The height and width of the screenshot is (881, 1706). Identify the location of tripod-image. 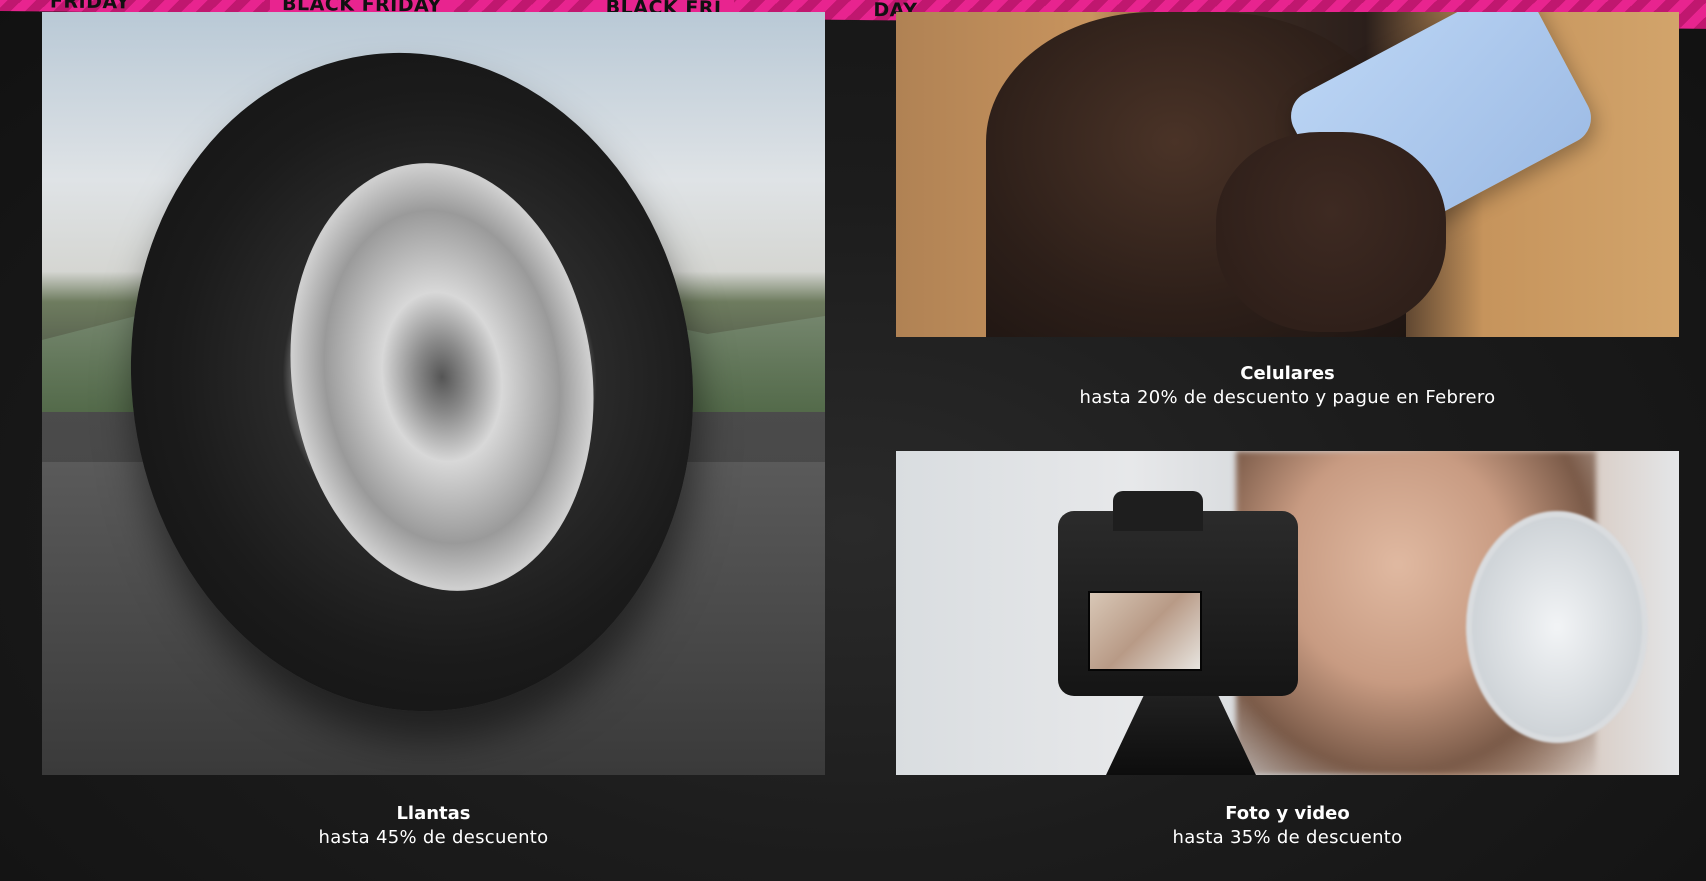
(1181, 735).